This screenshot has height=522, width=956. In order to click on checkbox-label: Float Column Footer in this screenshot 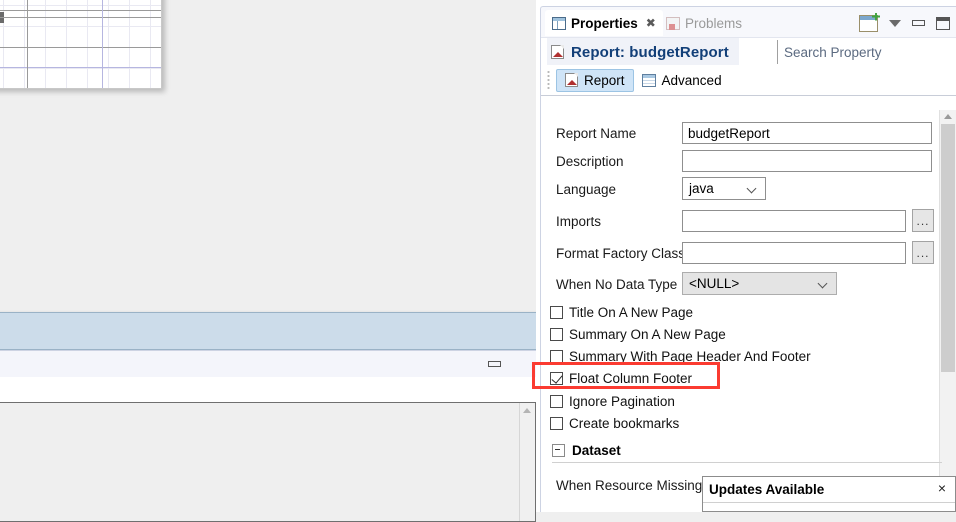, I will do `click(631, 378)`.